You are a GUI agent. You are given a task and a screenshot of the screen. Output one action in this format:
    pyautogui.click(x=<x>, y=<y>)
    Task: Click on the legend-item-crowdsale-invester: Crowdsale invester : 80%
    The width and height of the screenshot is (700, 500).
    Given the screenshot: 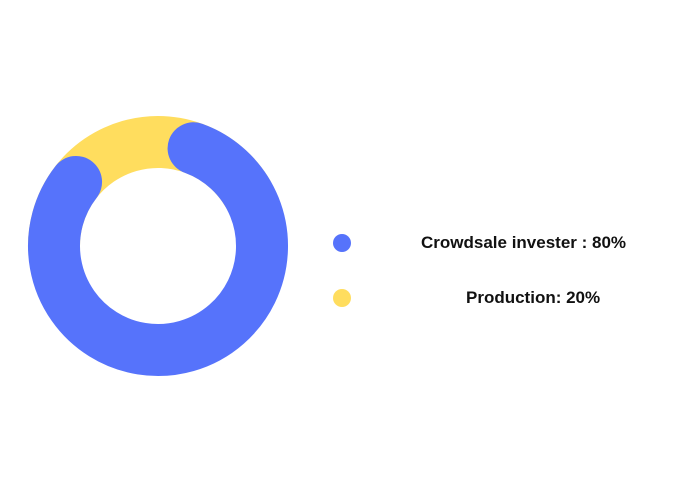 What is the action you would take?
    pyautogui.click(x=503, y=243)
    